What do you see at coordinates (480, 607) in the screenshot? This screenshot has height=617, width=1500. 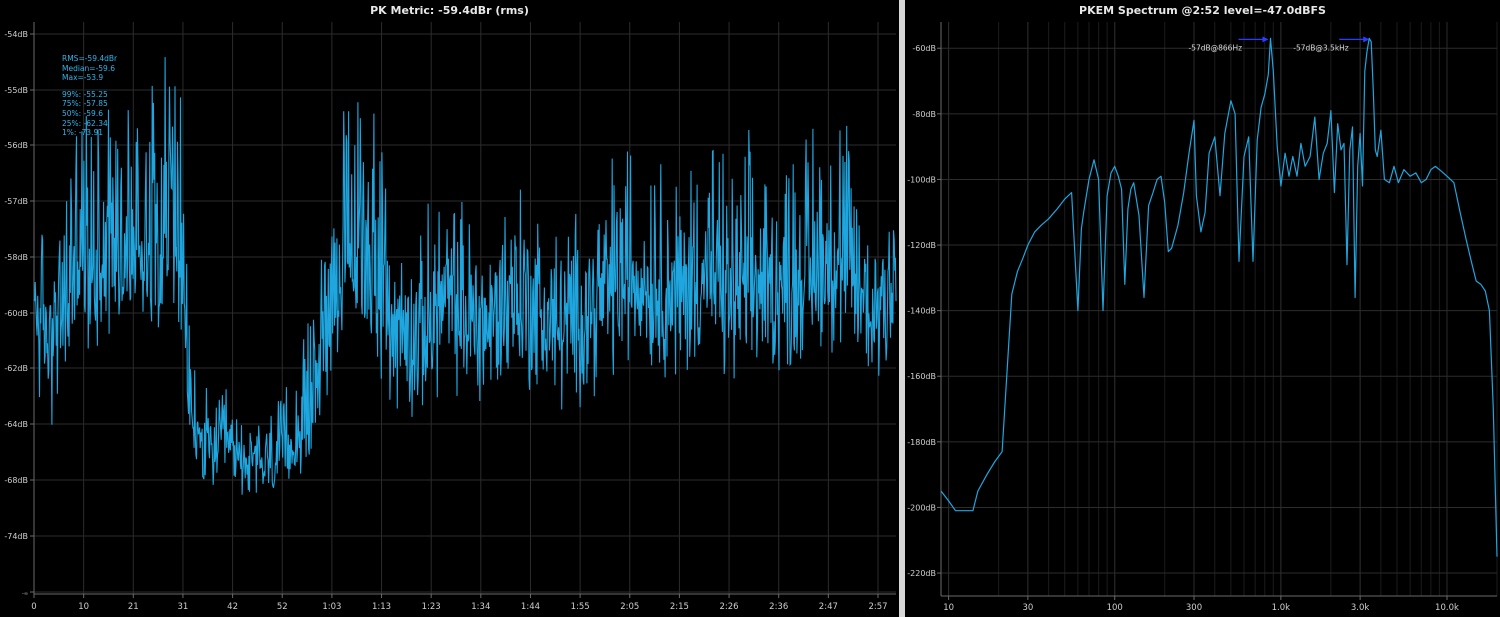 I see `x-tick-label: 1:34` at bounding box center [480, 607].